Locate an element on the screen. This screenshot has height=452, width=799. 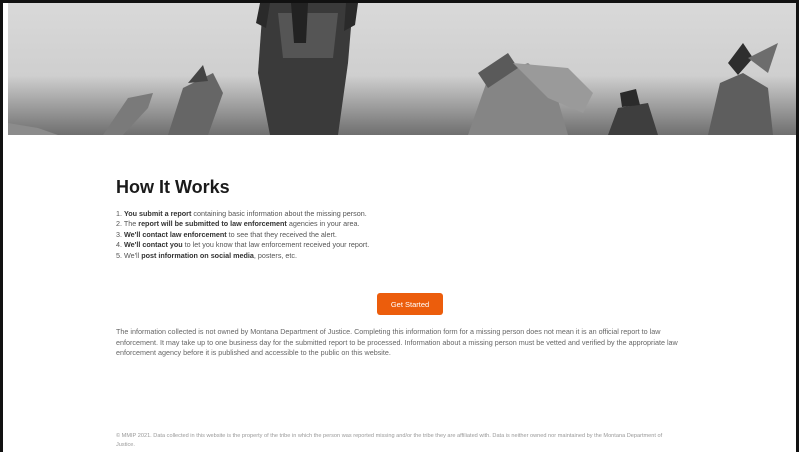
step-emphasis: post information on social media is located at coordinates (197, 255).